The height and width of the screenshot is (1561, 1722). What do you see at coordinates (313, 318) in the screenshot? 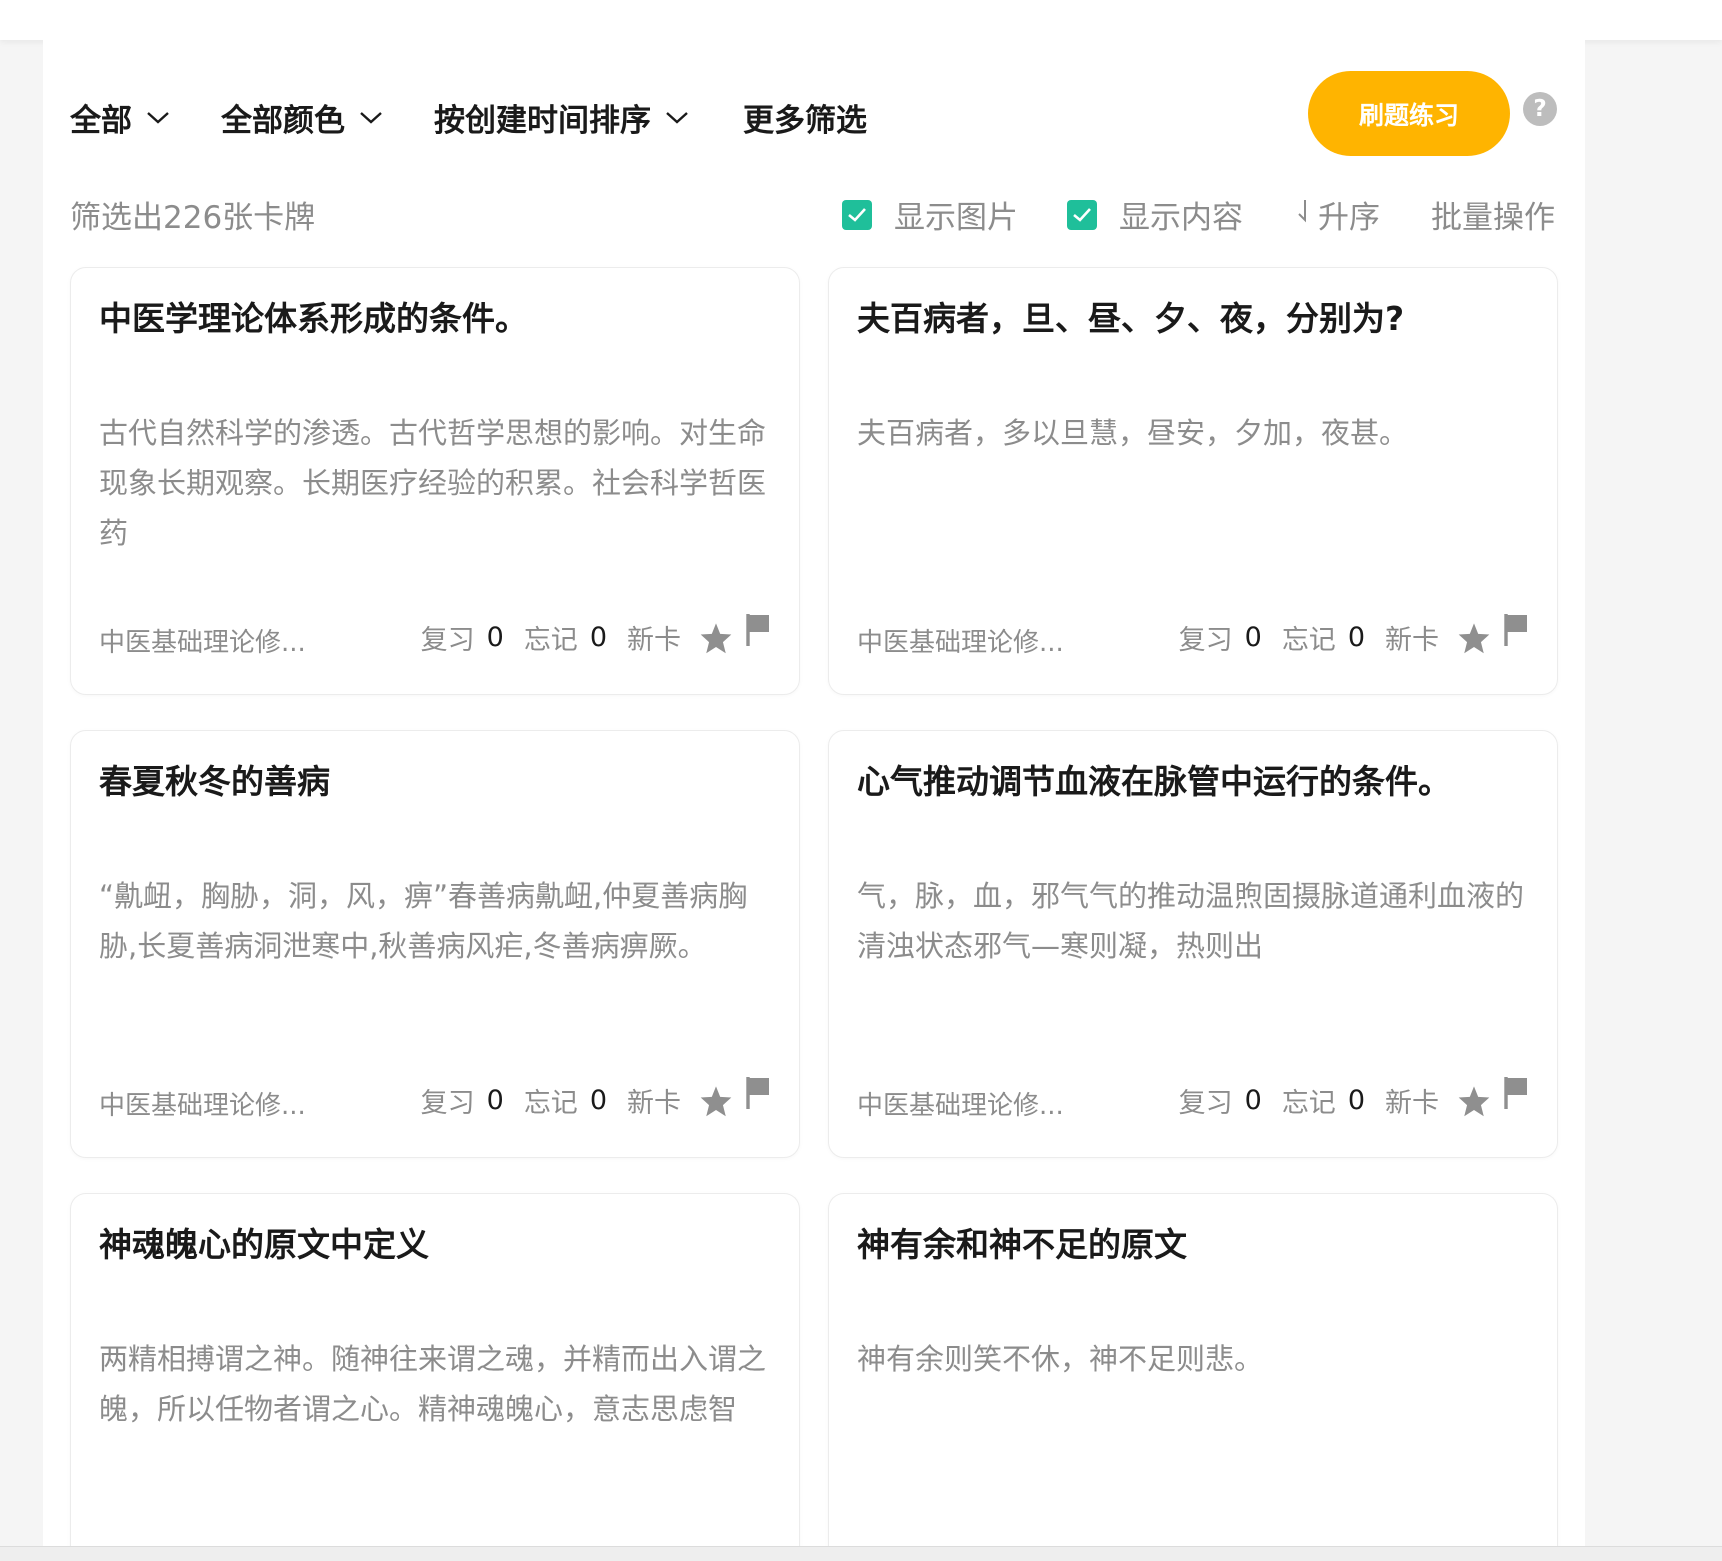
I see `card-title: 中医学理论体系形成的条件。` at bounding box center [313, 318].